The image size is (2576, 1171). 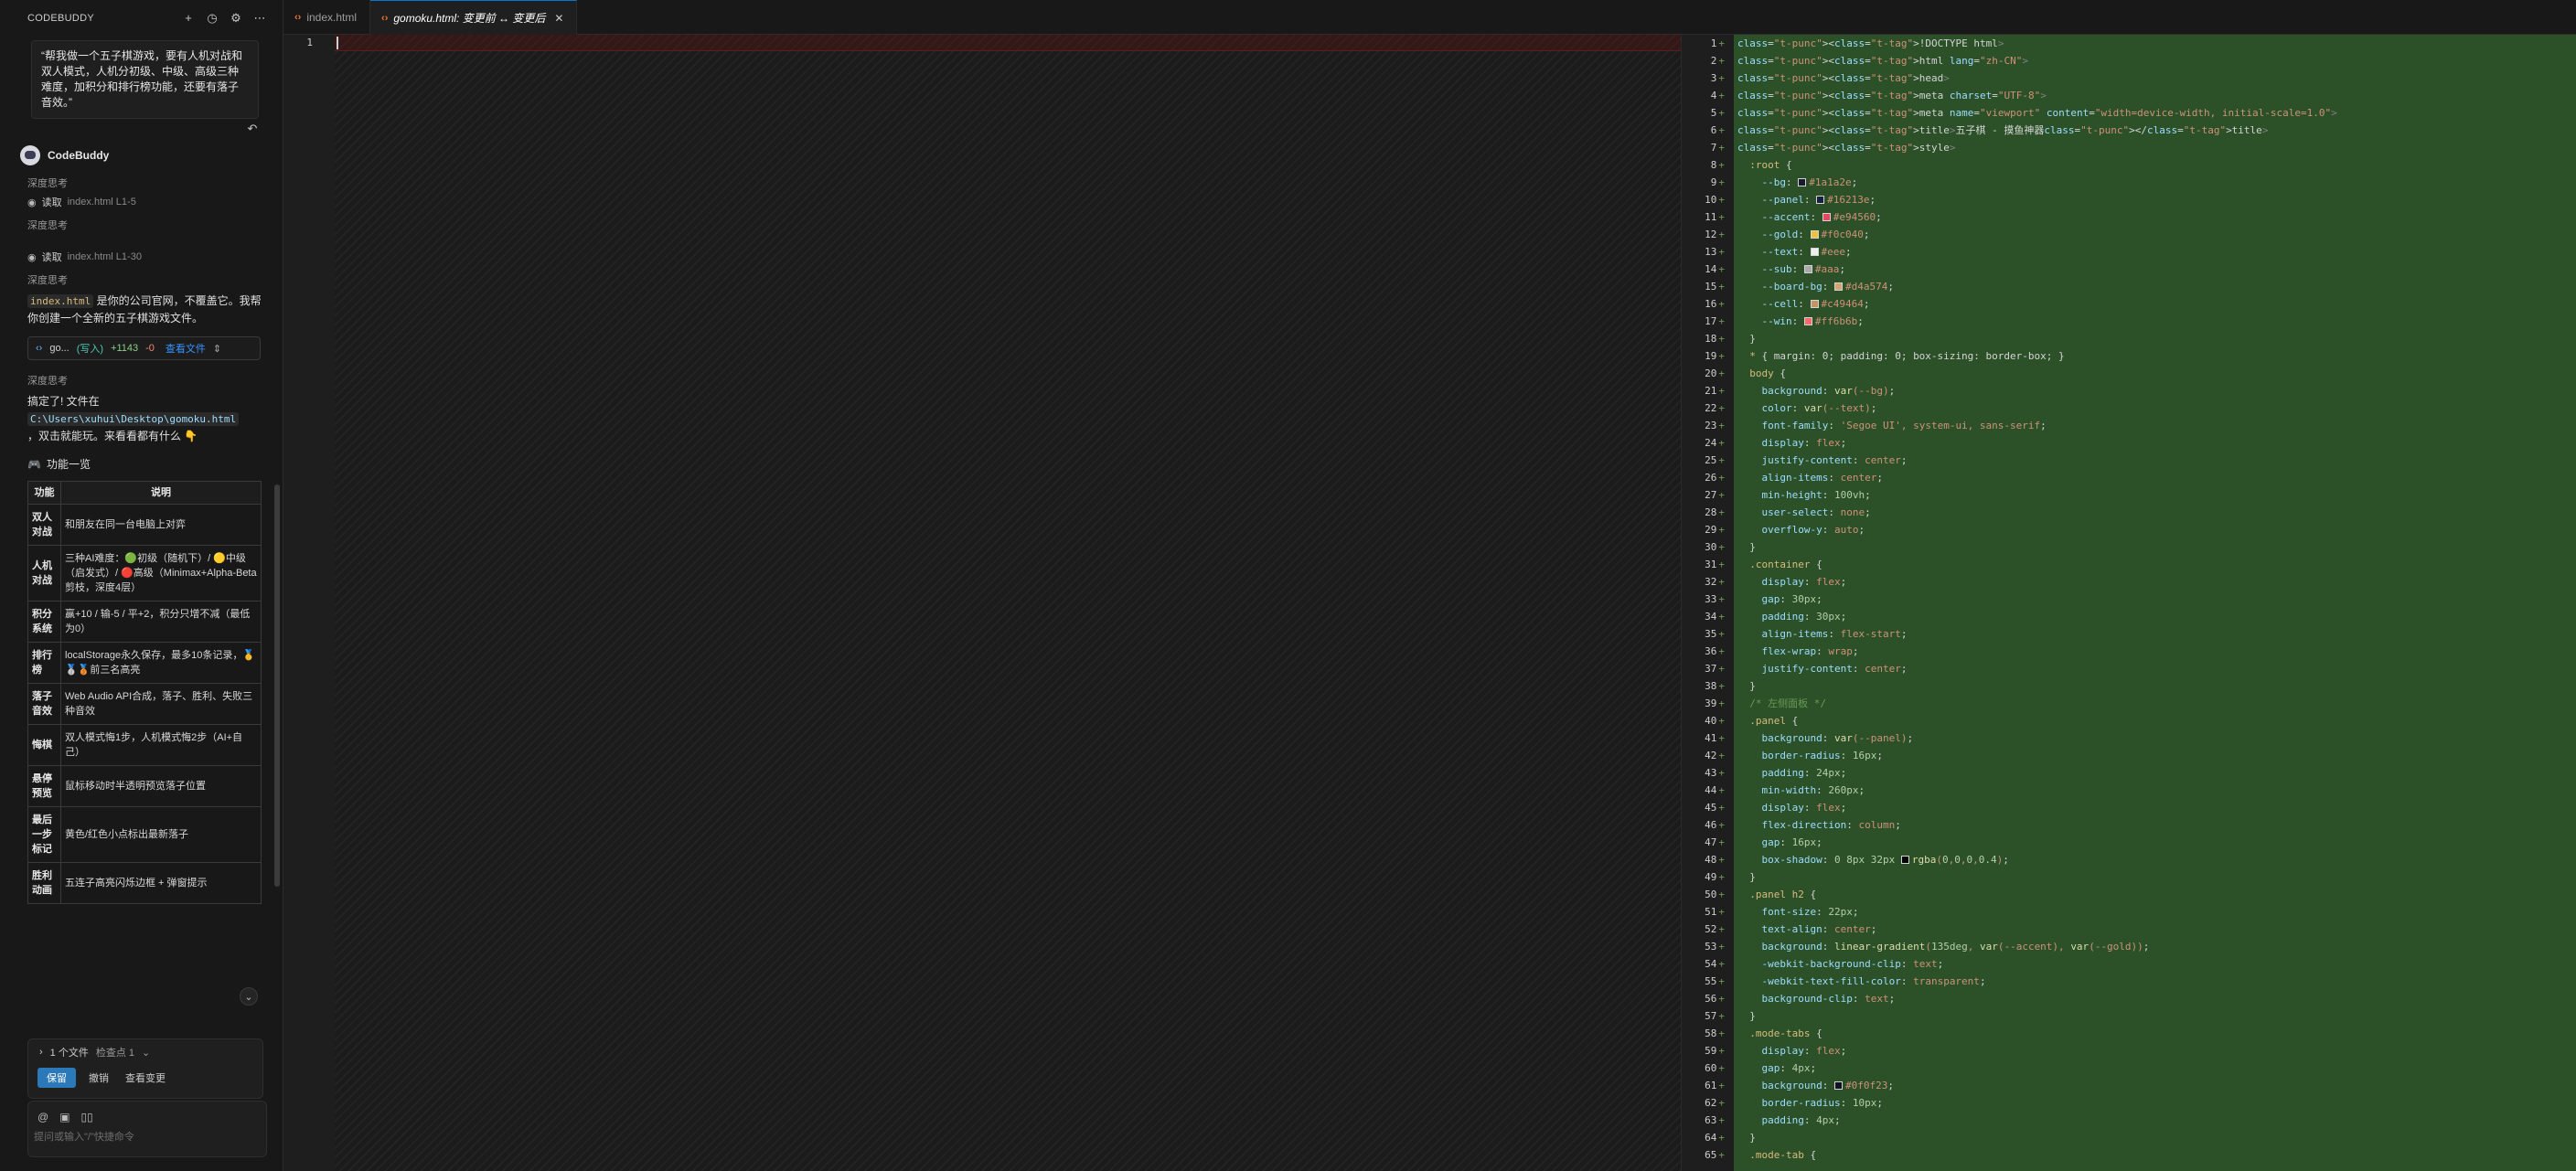 I want to click on chat-input-box: @ ▣ ▯▯ 提问或输入"/"快捷命令, so click(x=147, y=1129).